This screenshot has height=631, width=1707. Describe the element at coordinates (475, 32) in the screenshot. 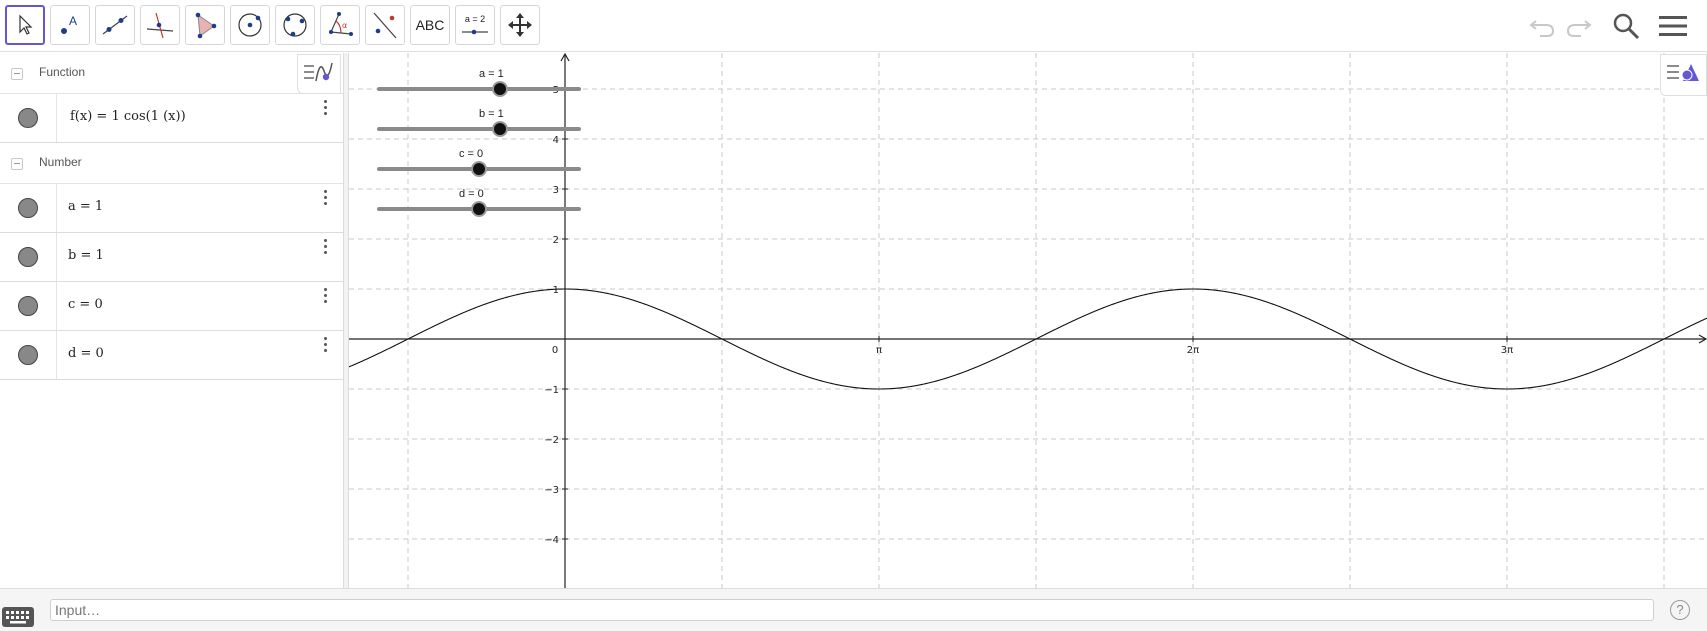

I see `slider-icon-track` at that location.